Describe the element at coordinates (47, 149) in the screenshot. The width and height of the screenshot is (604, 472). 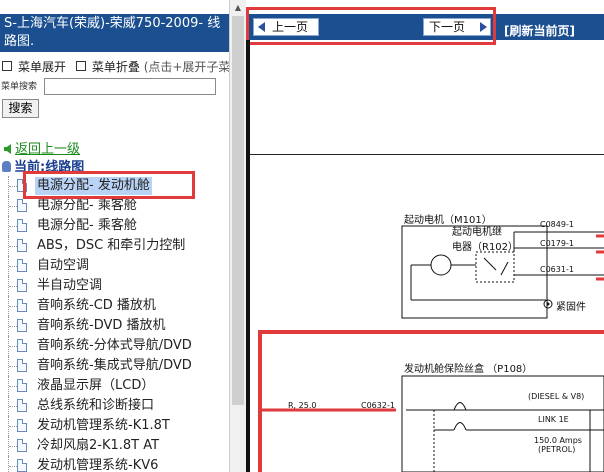
I see `back-link-text: 返回上一级` at that location.